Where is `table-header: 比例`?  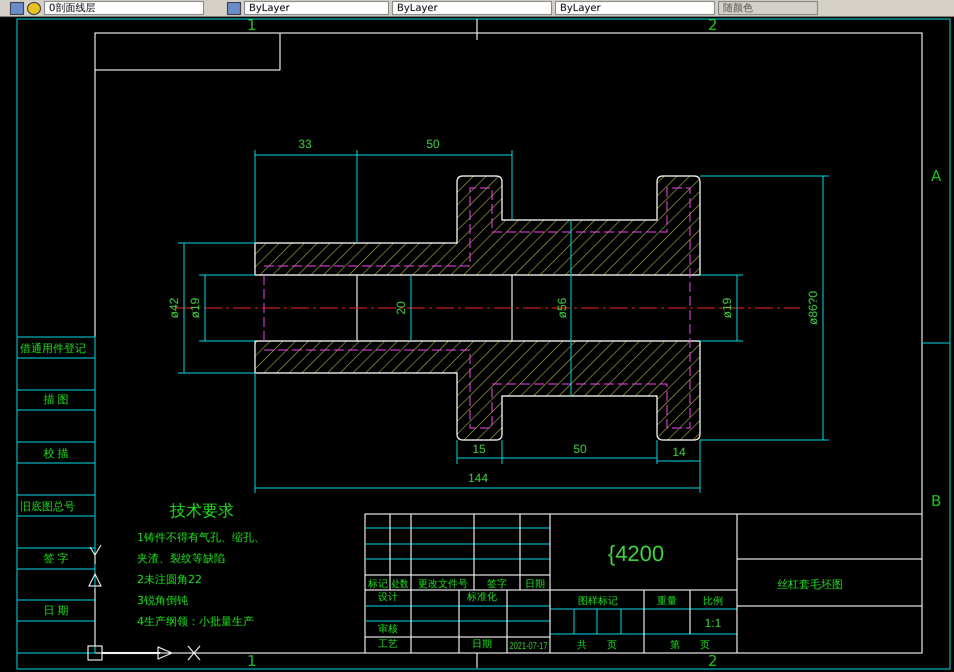
table-header: 比例 is located at coordinates (713, 601).